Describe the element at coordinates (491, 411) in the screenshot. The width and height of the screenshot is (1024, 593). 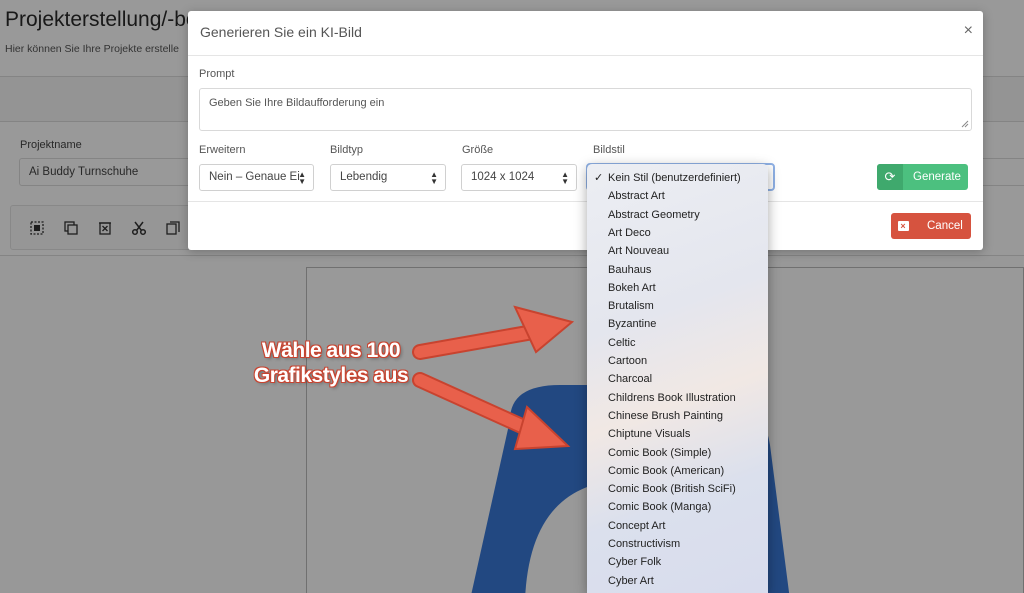
I see `arrow-lower` at that location.